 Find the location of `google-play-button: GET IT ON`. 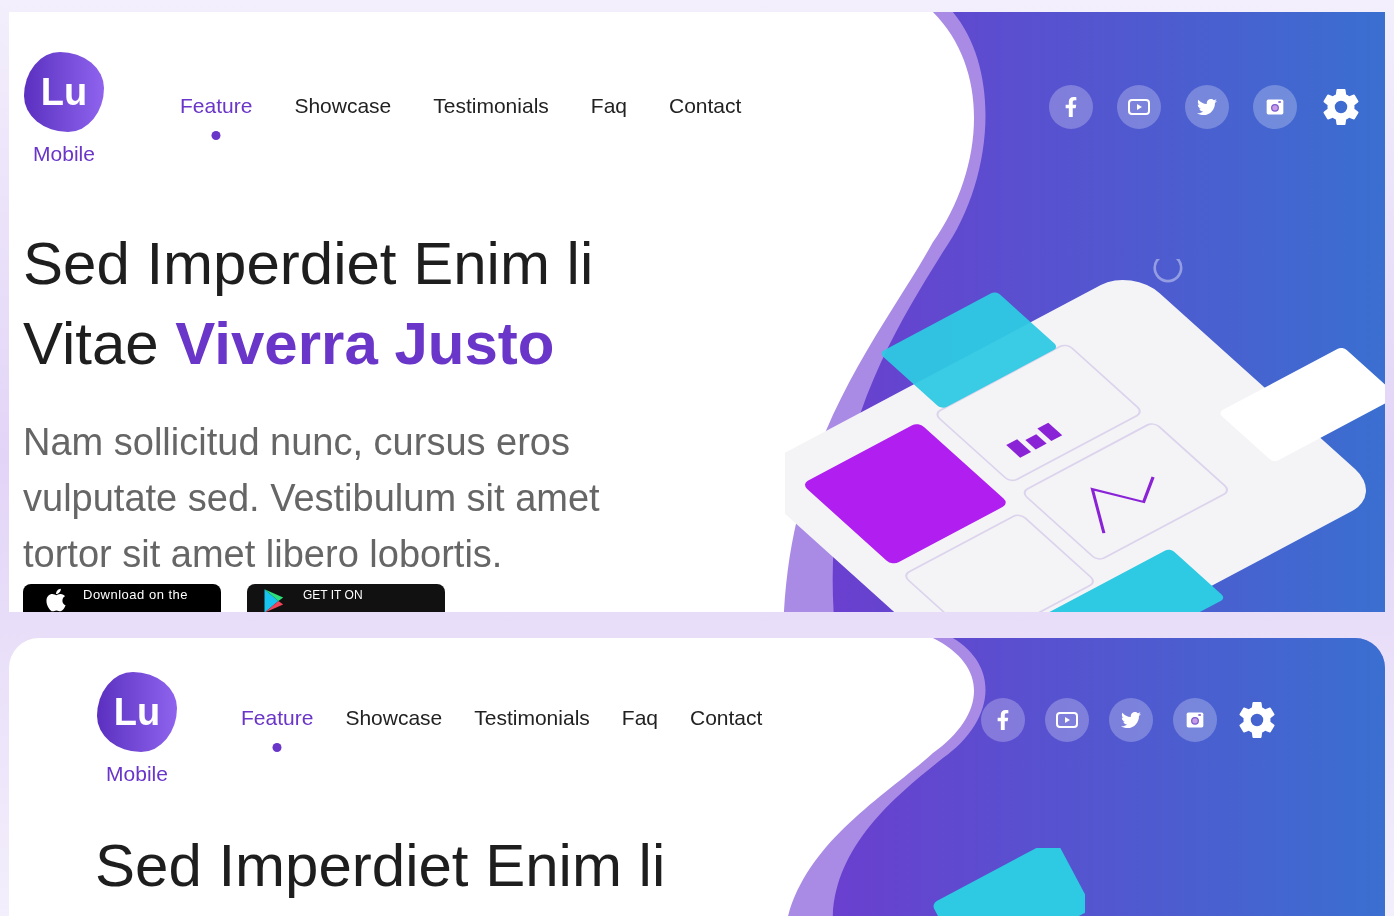

google-play-button: GET IT ON is located at coordinates (346, 597).